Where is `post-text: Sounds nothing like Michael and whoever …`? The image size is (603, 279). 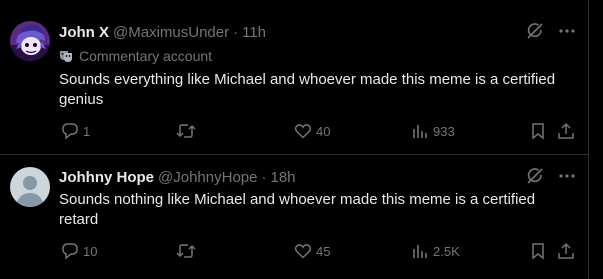
post-text: Sounds nothing like Michael and whoever … is located at coordinates (297, 209).